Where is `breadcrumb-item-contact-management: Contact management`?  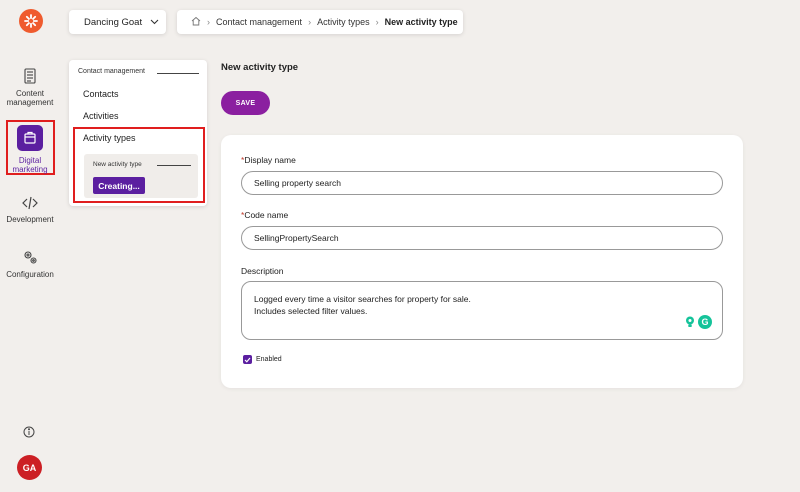 breadcrumb-item-contact-management: Contact management is located at coordinates (259, 22).